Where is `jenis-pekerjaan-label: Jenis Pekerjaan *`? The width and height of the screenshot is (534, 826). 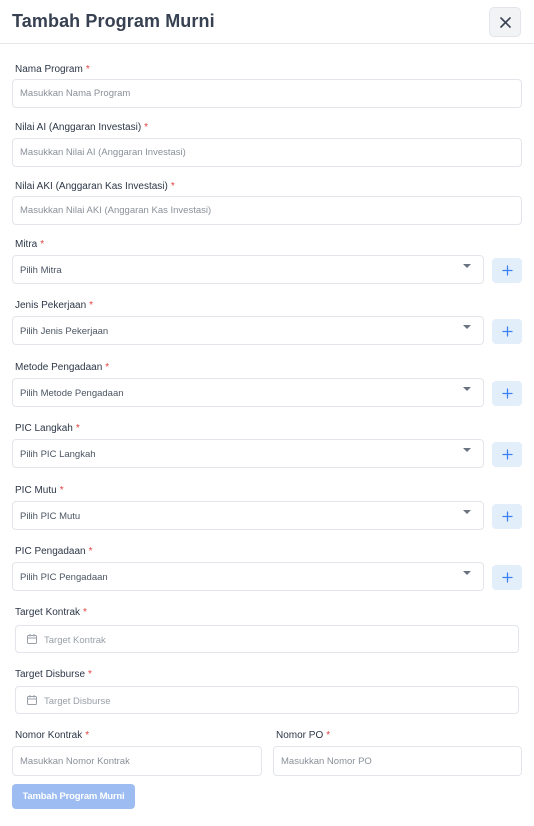 jenis-pekerjaan-label: Jenis Pekerjaan * is located at coordinates (54, 305).